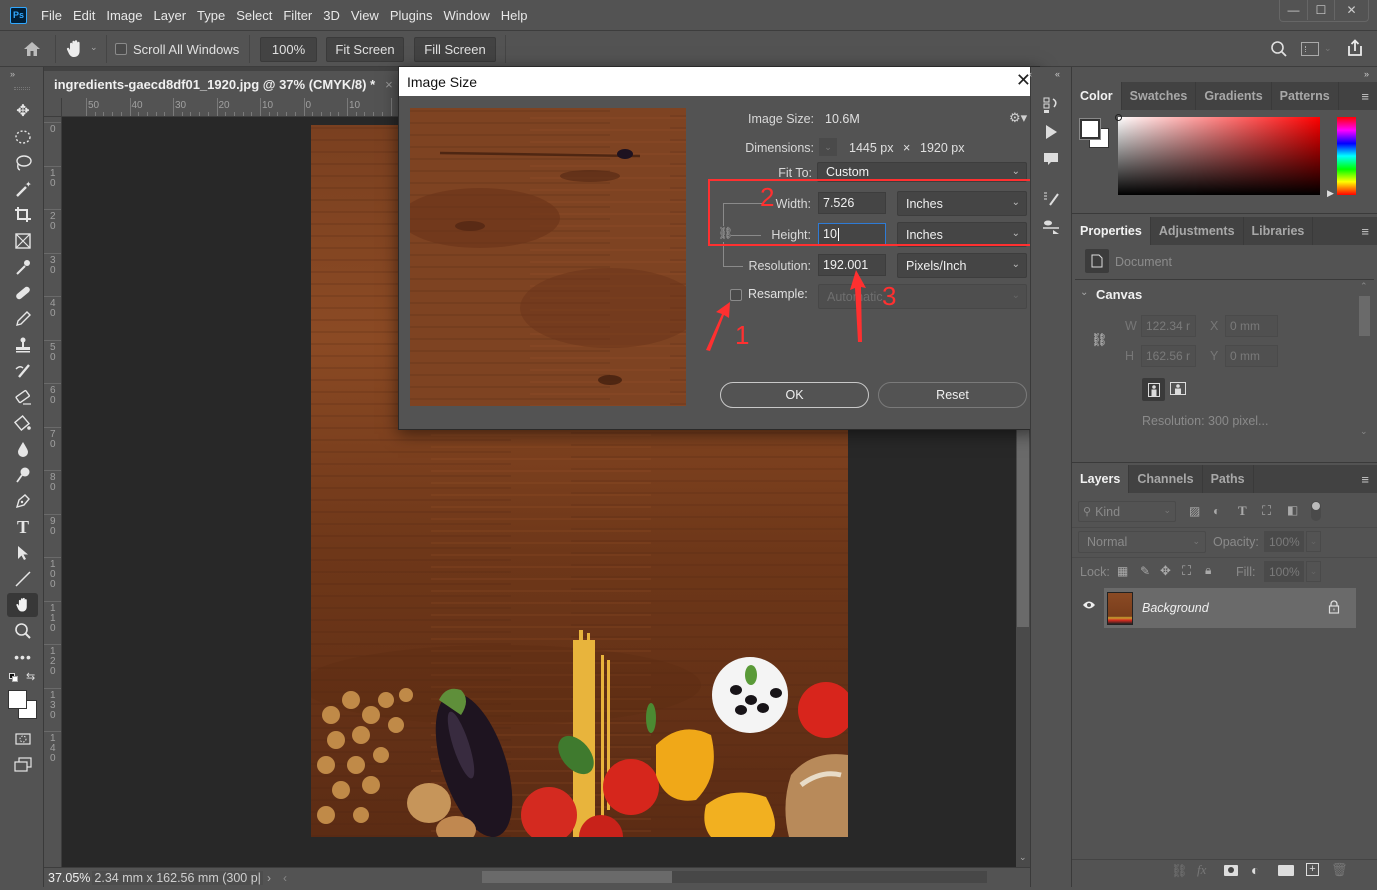  What do you see at coordinates (1097, 96) in the screenshot?
I see `tab-color: Color` at bounding box center [1097, 96].